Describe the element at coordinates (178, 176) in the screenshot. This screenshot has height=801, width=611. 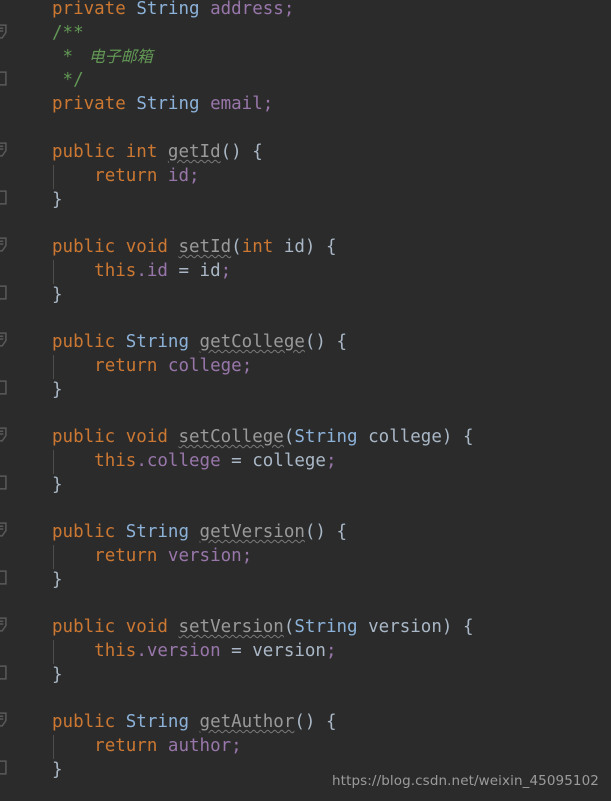
I see `code-token: id` at that location.